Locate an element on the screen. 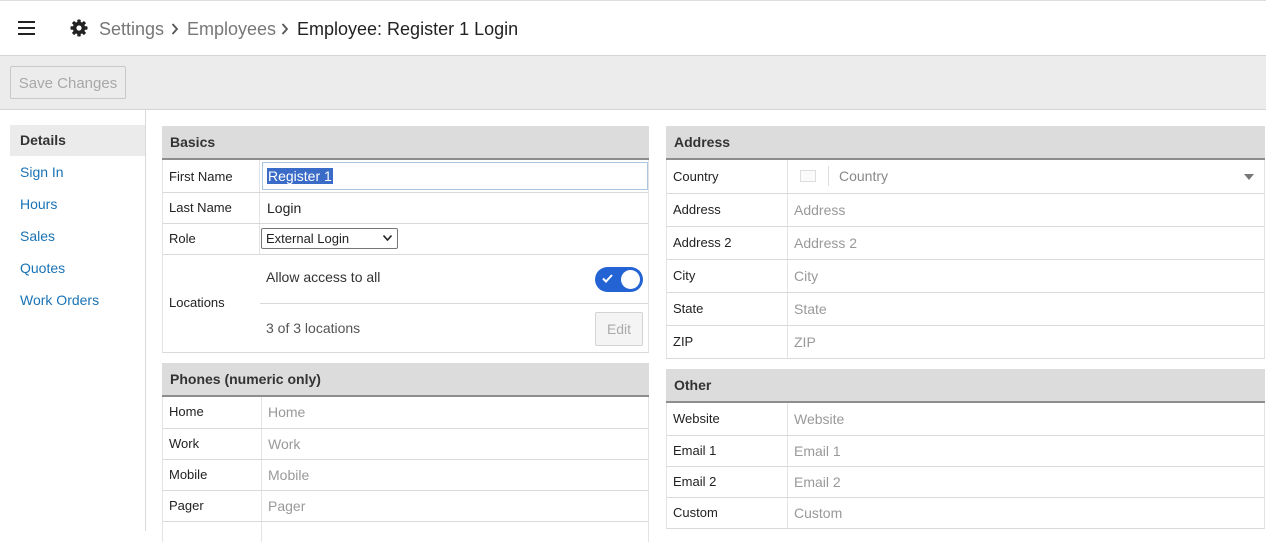  sidebar-item-sales: Sales is located at coordinates (77, 236).